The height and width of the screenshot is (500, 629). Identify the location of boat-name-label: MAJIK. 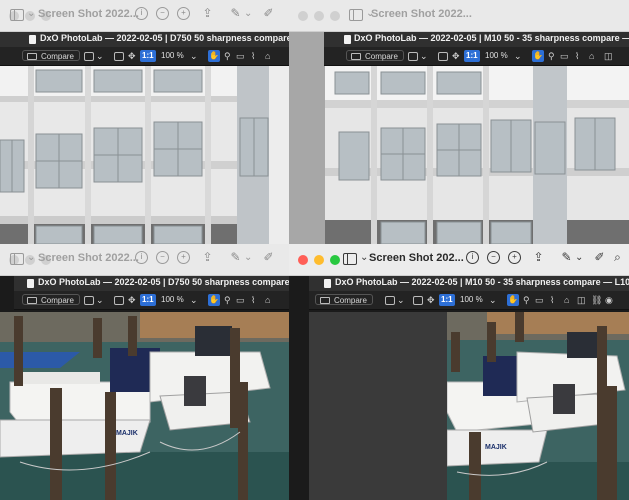
(127, 433).